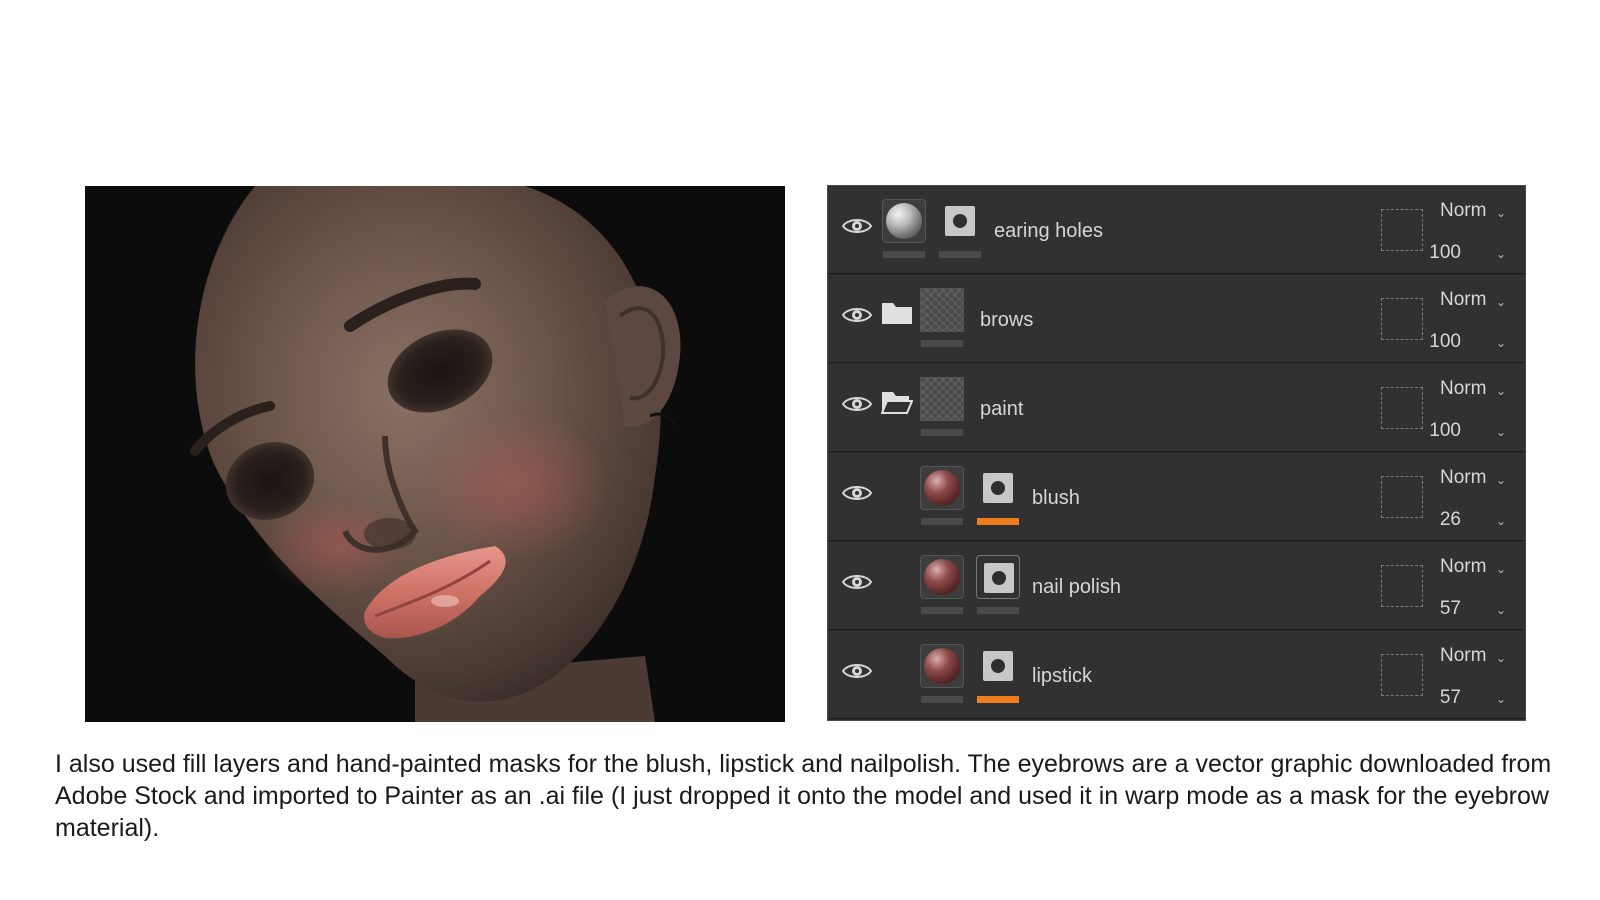  Describe the element at coordinates (1062, 676) in the screenshot. I see `layer-name: lipstick` at that location.